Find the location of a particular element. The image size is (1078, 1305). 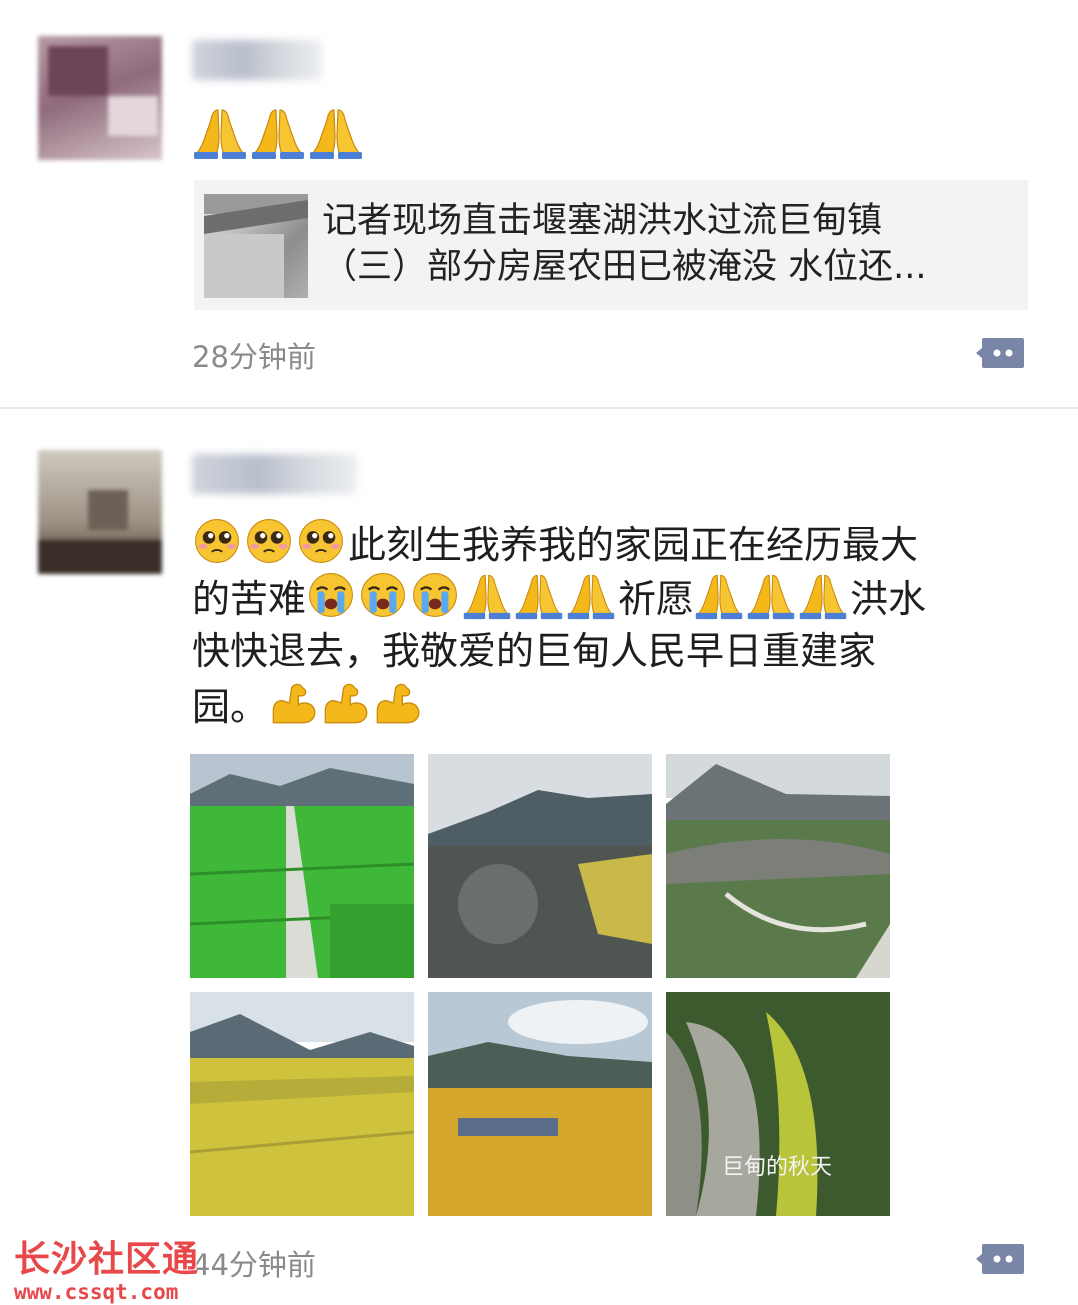

photo-golden-fields-cloudy is located at coordinates (540, 1104).